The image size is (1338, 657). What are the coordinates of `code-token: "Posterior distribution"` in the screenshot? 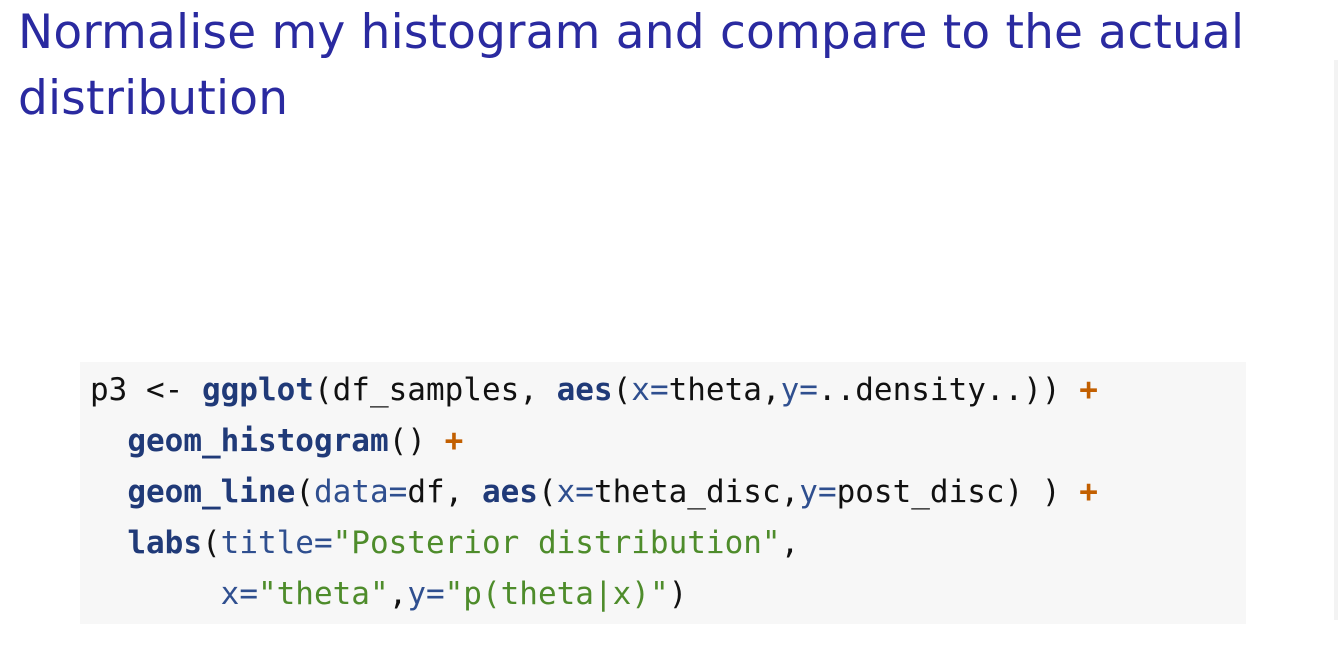 It's located at (556, 543).